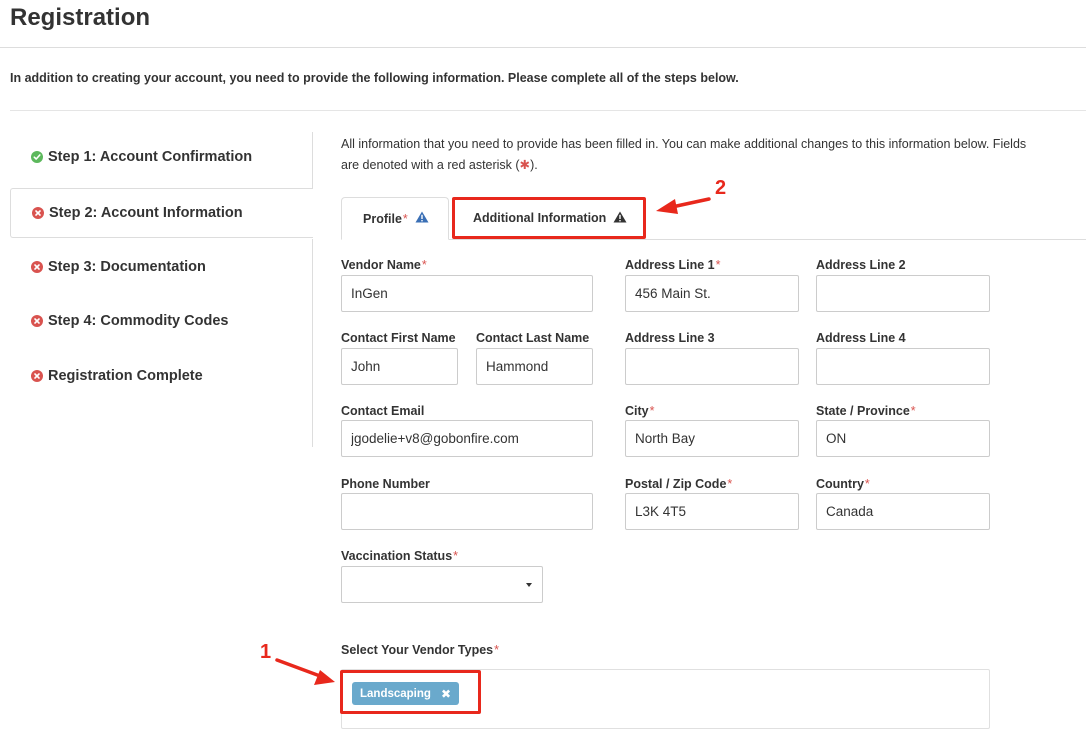  What do you see at coordinates (467, 293) in the screenshot?
I see `vendor-name-input` at bounding box center [467, 293].